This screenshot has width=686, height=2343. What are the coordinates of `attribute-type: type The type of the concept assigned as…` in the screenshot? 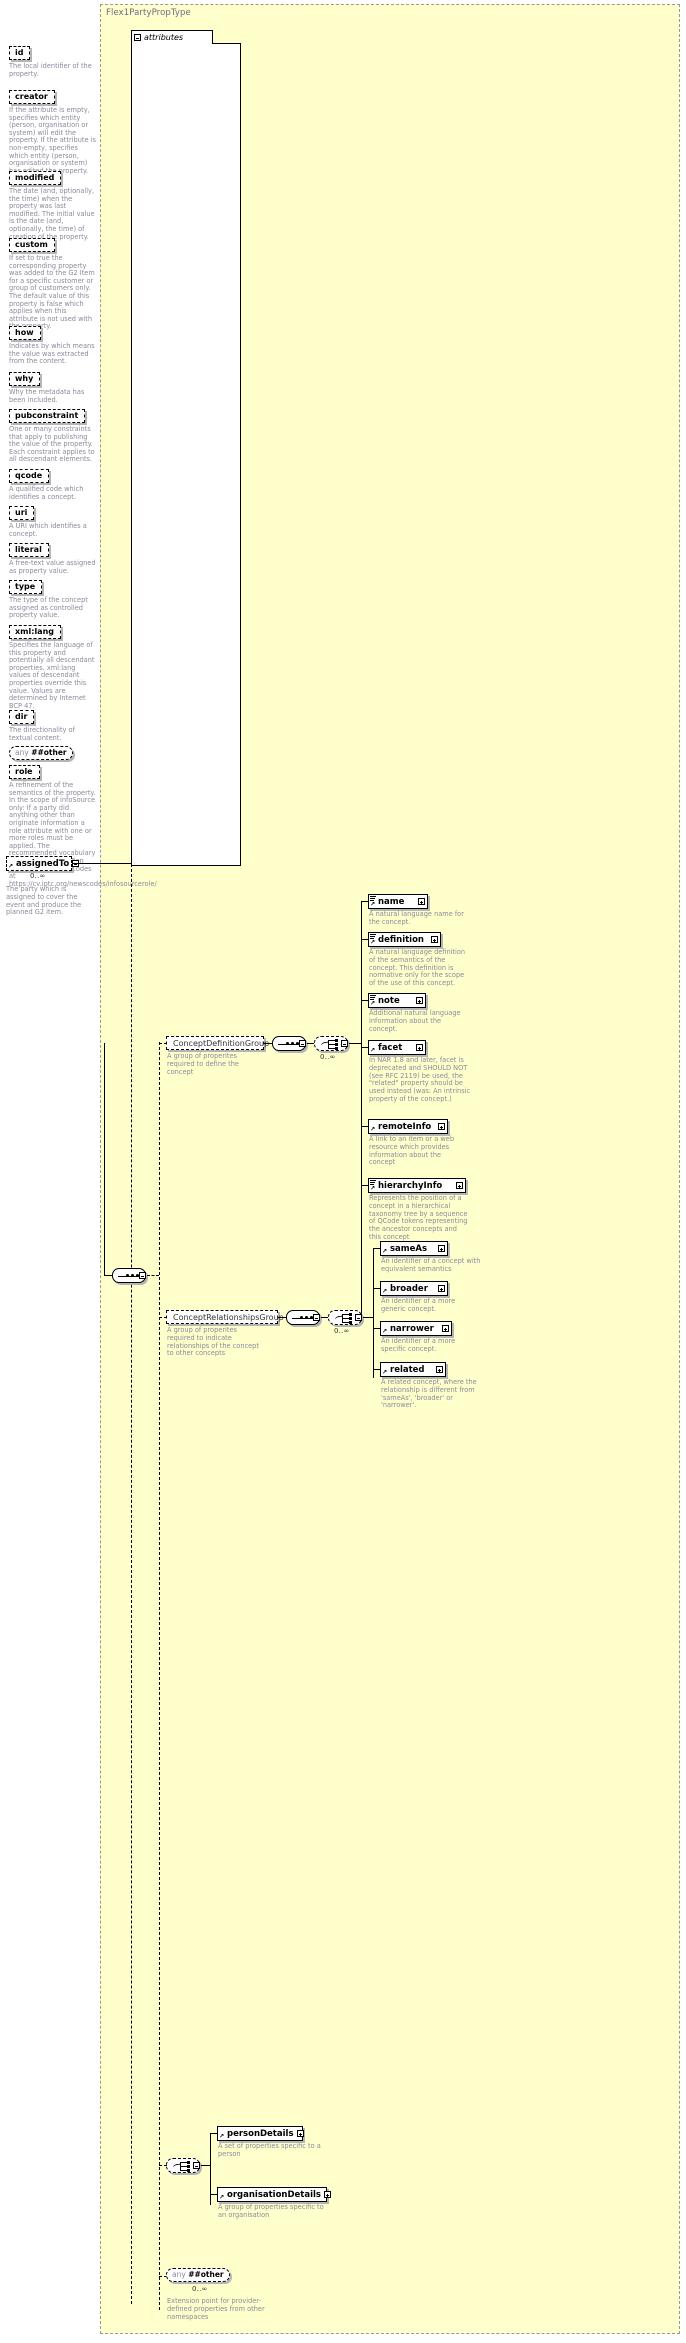 It's located at (48, 599).